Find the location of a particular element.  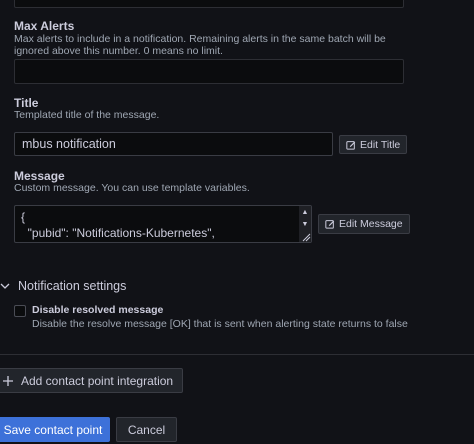

notification-settings-toggle: Notification settings is located at coordinates (63, 286).